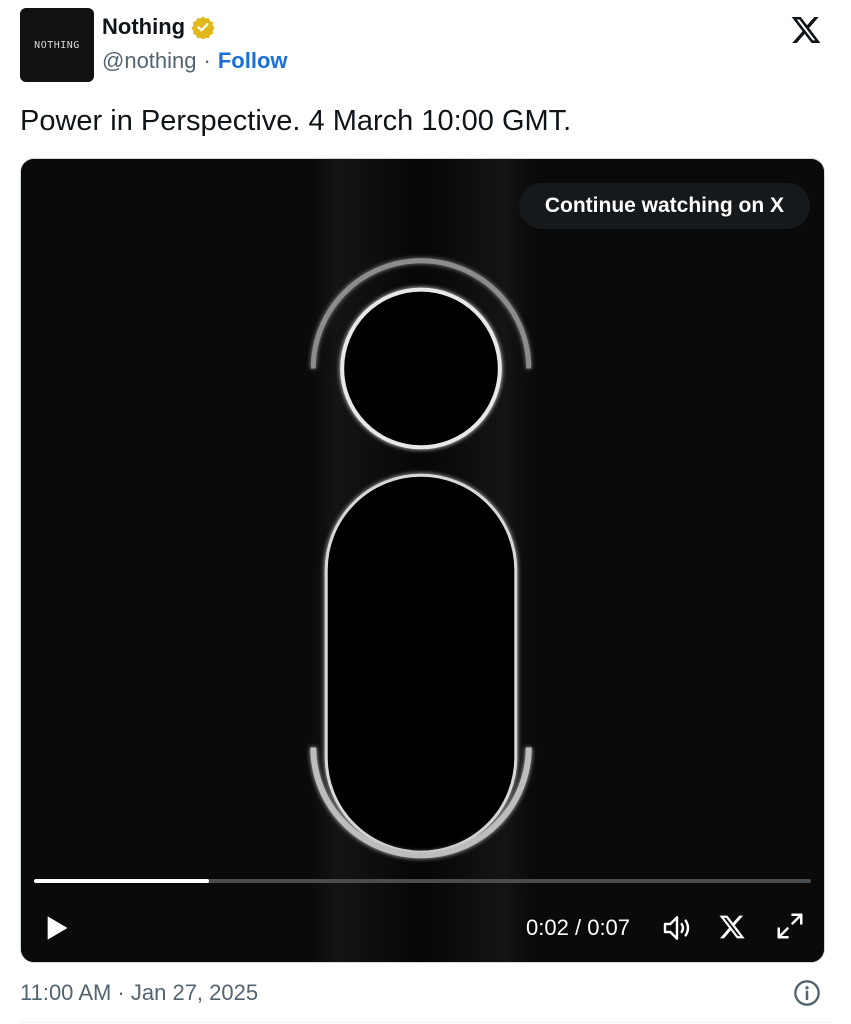 The height and width of the screenshot is (1024, 851). What do you see at coordinates (547, 927) in the screenshot?
I see `current-time: 0:02` at bounding box center [547, 927].